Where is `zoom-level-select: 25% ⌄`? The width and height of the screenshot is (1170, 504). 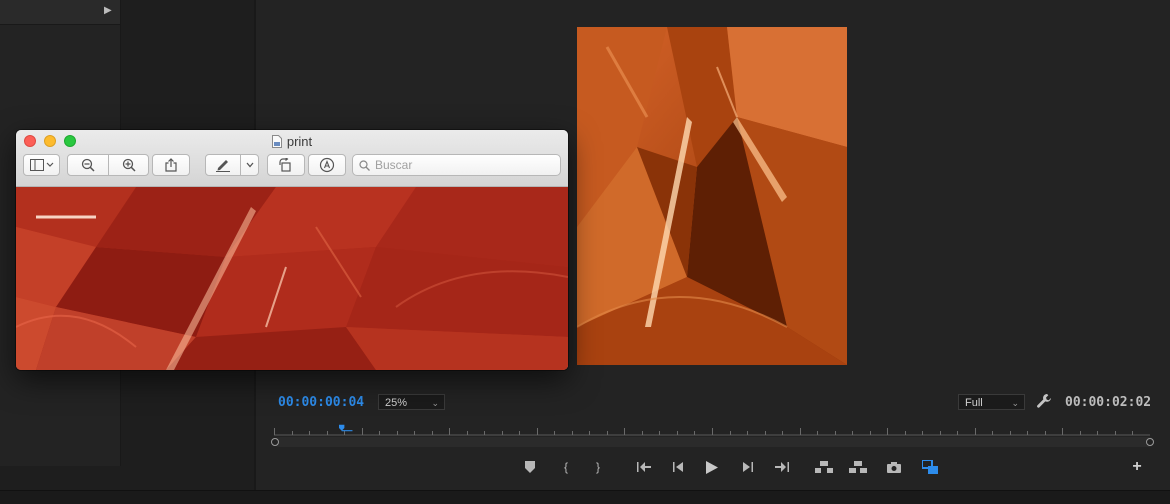
zoom-level-select: 25% ⌄ is located at coordinates (411, 402).